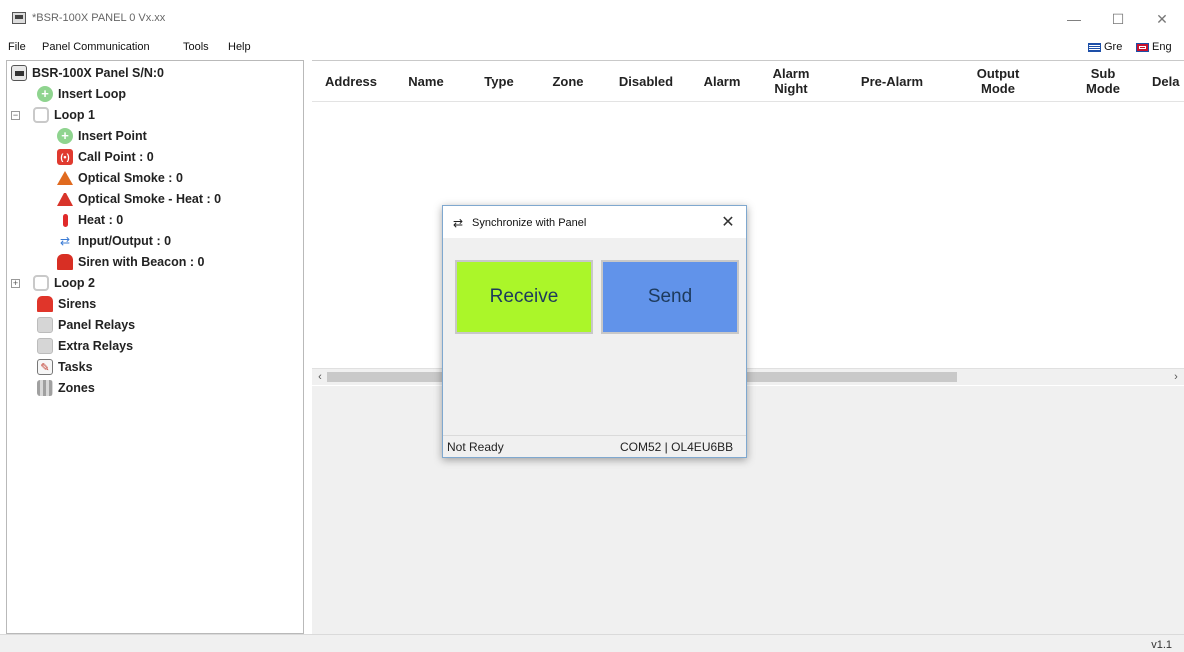  Describe the element at coordinates (1113, 47) in the screenshot. I see `language-greek-label: Gre` at that location.